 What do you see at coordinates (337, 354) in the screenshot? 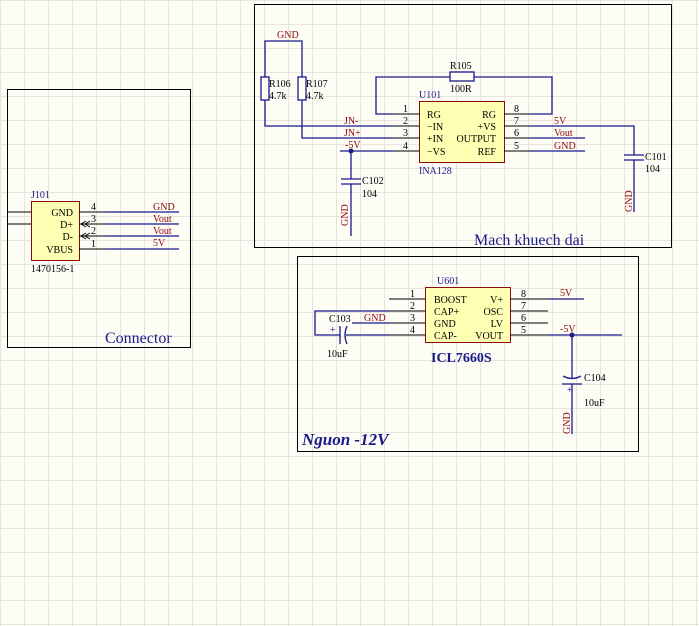
I see `c103-value: 10uF` at bounding box center [337, 354].